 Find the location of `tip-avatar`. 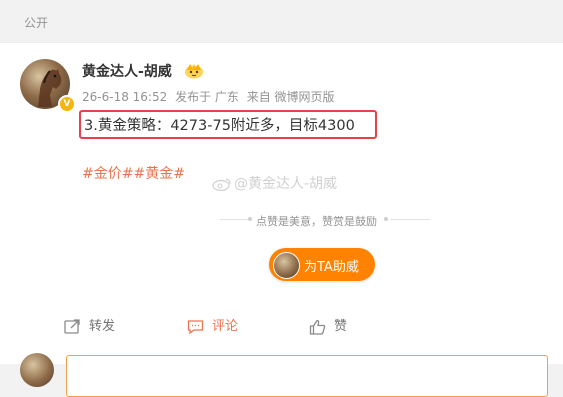

tip-avatar is located at coordinates (286, 265).